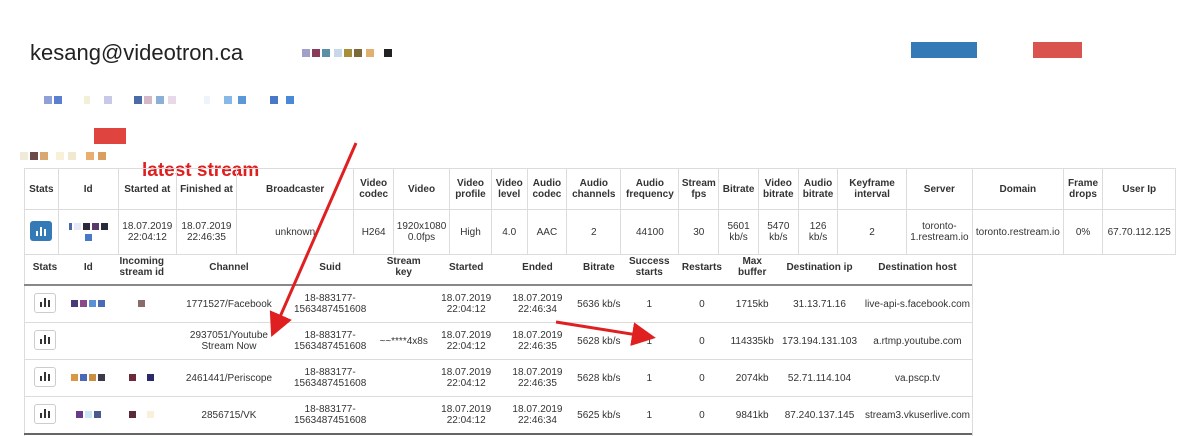  Describe the element at coordinates (917, 378) in the screenshot. I see `destination-host: va.pscp.tv` at that location.